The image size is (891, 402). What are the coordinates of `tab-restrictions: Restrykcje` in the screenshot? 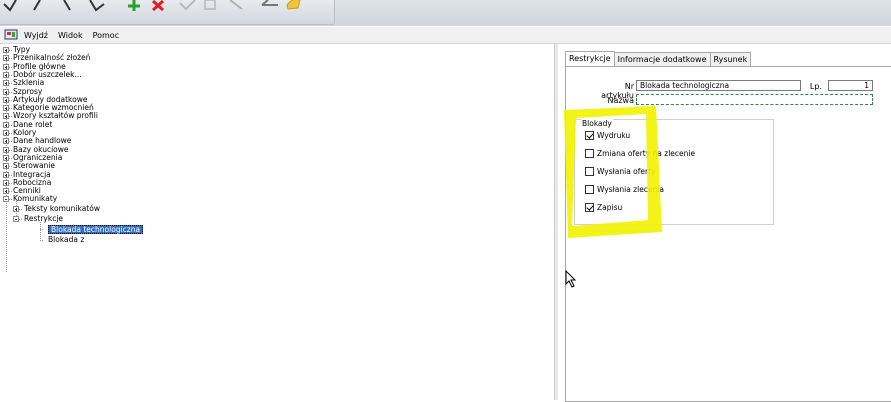 It's located at (590, 58).